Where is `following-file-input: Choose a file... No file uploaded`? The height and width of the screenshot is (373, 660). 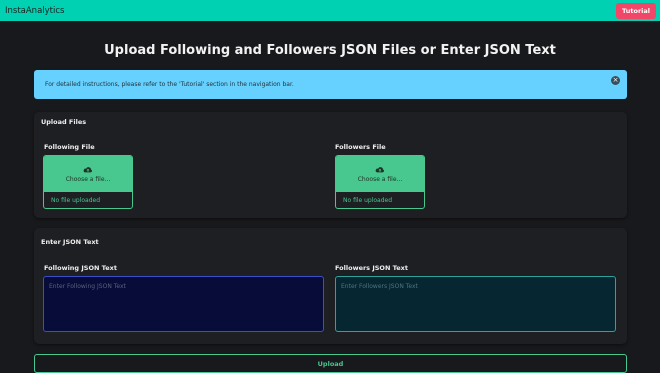
following-file-input: Choose a file... No file uploaded is located at coordinates (88, 182).